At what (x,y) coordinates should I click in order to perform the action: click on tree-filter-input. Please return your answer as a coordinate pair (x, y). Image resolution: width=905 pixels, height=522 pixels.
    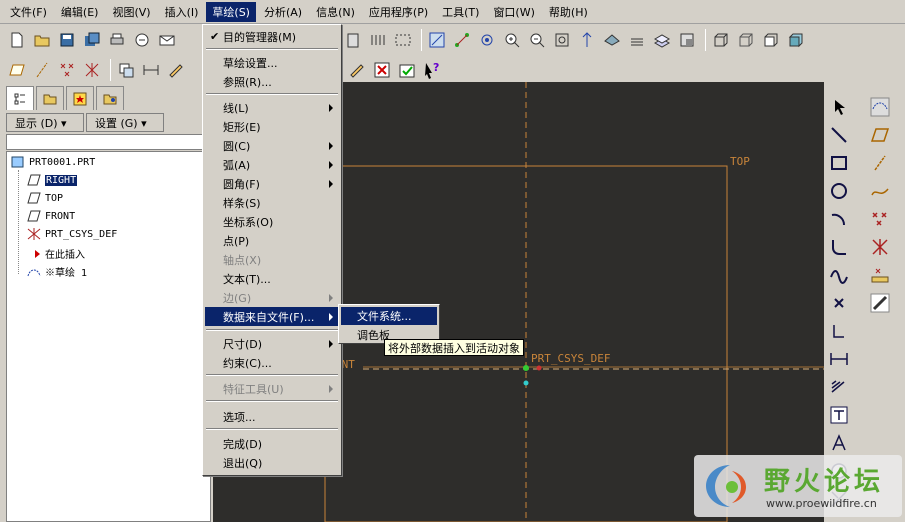
    Looking at the image, I should click on (108, 142).